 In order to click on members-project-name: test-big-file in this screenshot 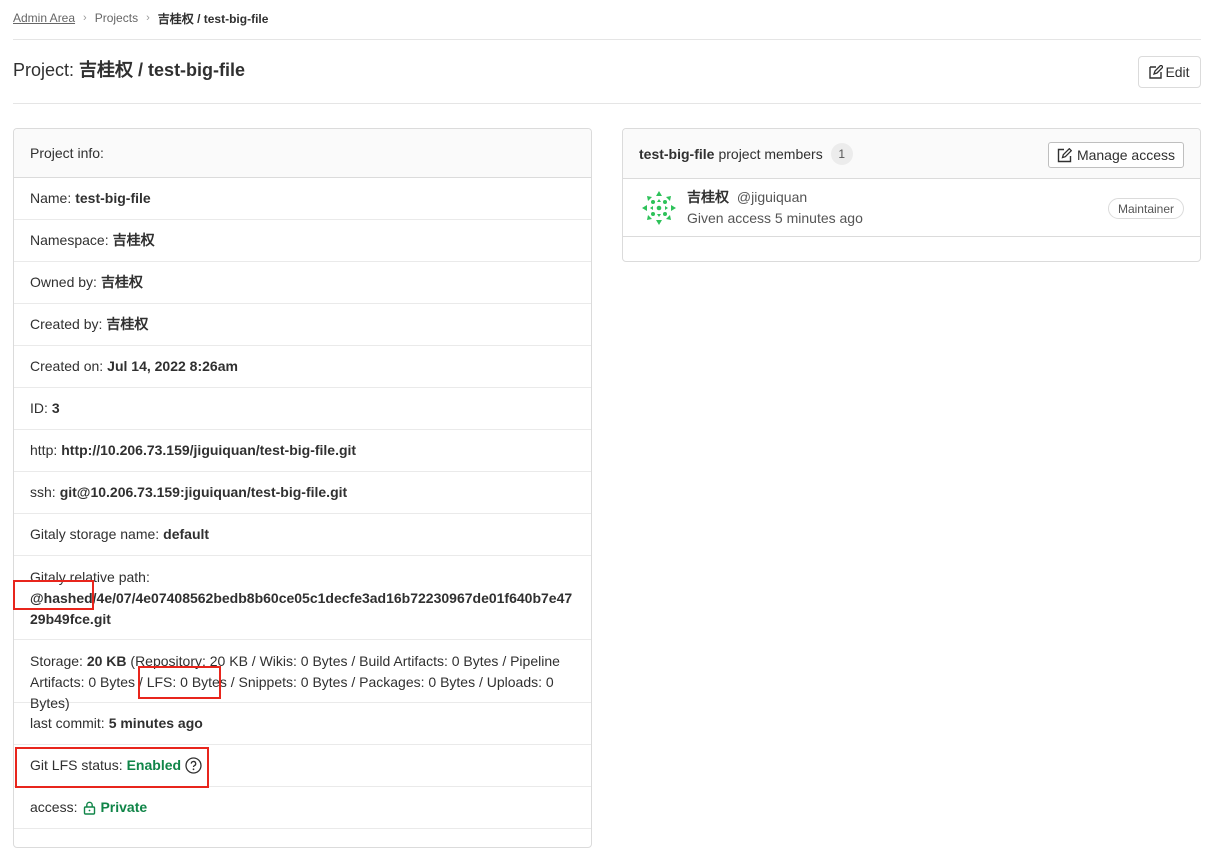, I will do `click(677, 153)`.